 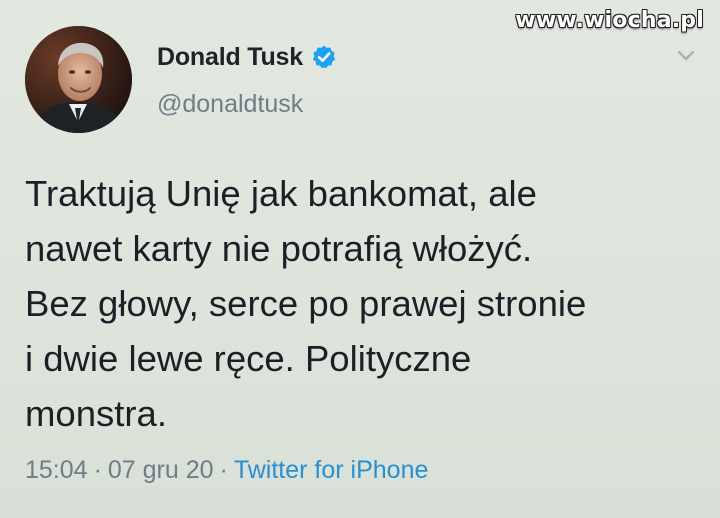 I want to click on avatar, so click(x=78, y=79).